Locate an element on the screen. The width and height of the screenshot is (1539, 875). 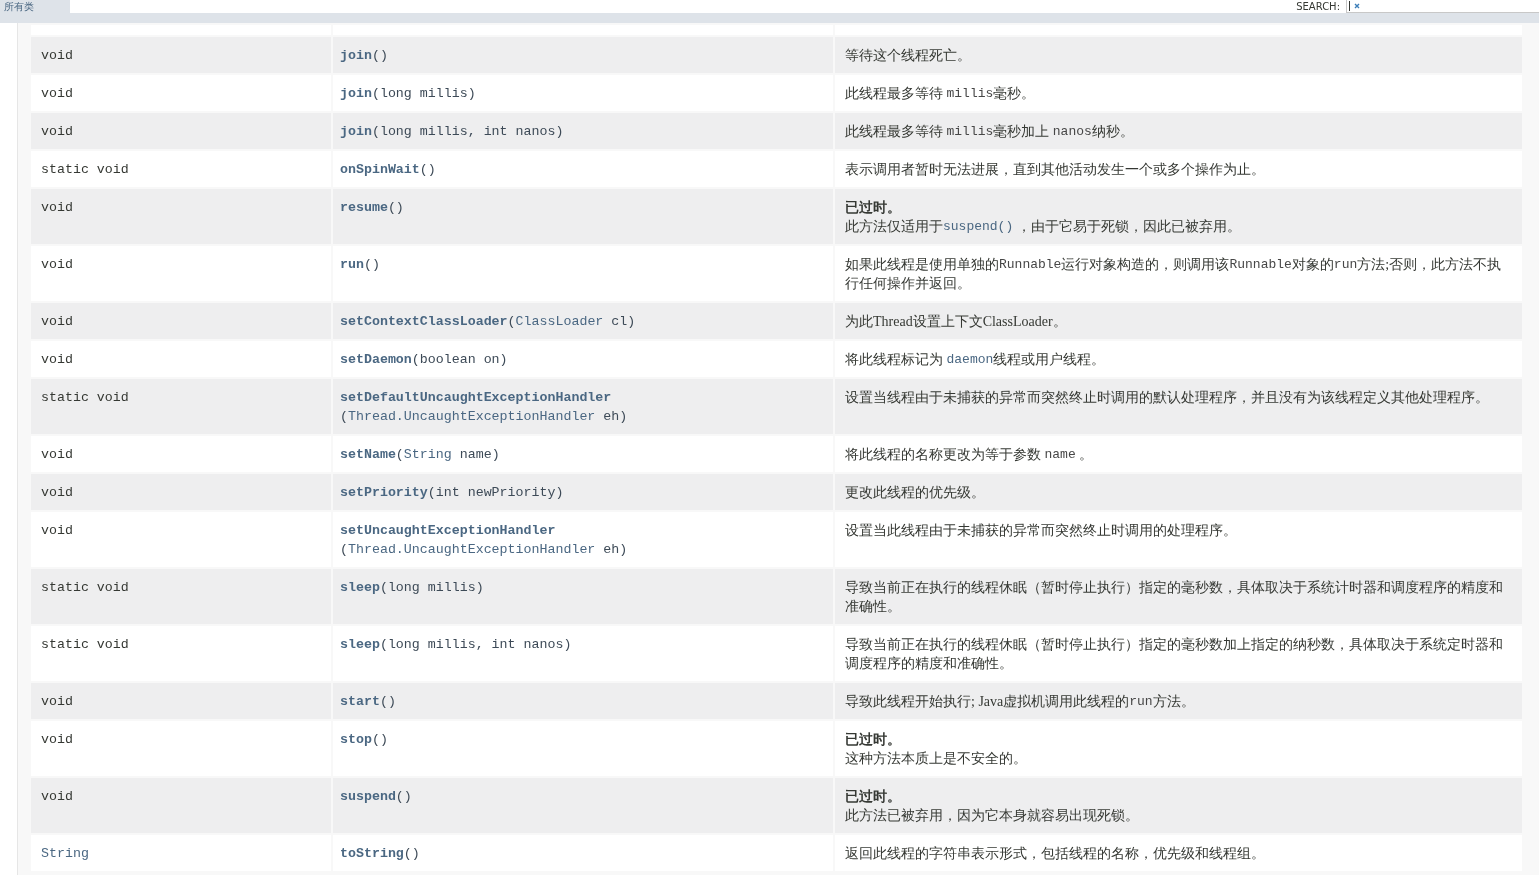
method-description: 此方法已被弃用，因为它本身就容易出现死锁。 is located at coordinates (992, 816).